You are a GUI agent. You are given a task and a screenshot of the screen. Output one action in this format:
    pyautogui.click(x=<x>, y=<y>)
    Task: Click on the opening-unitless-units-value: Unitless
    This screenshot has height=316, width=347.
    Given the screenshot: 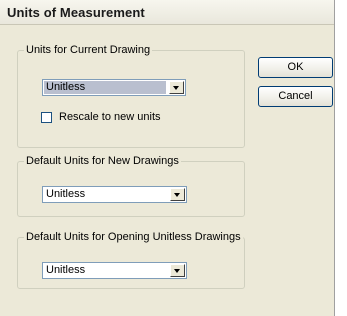 What is the action you would take?
    pyautogui.click(x=66, y=270)
    